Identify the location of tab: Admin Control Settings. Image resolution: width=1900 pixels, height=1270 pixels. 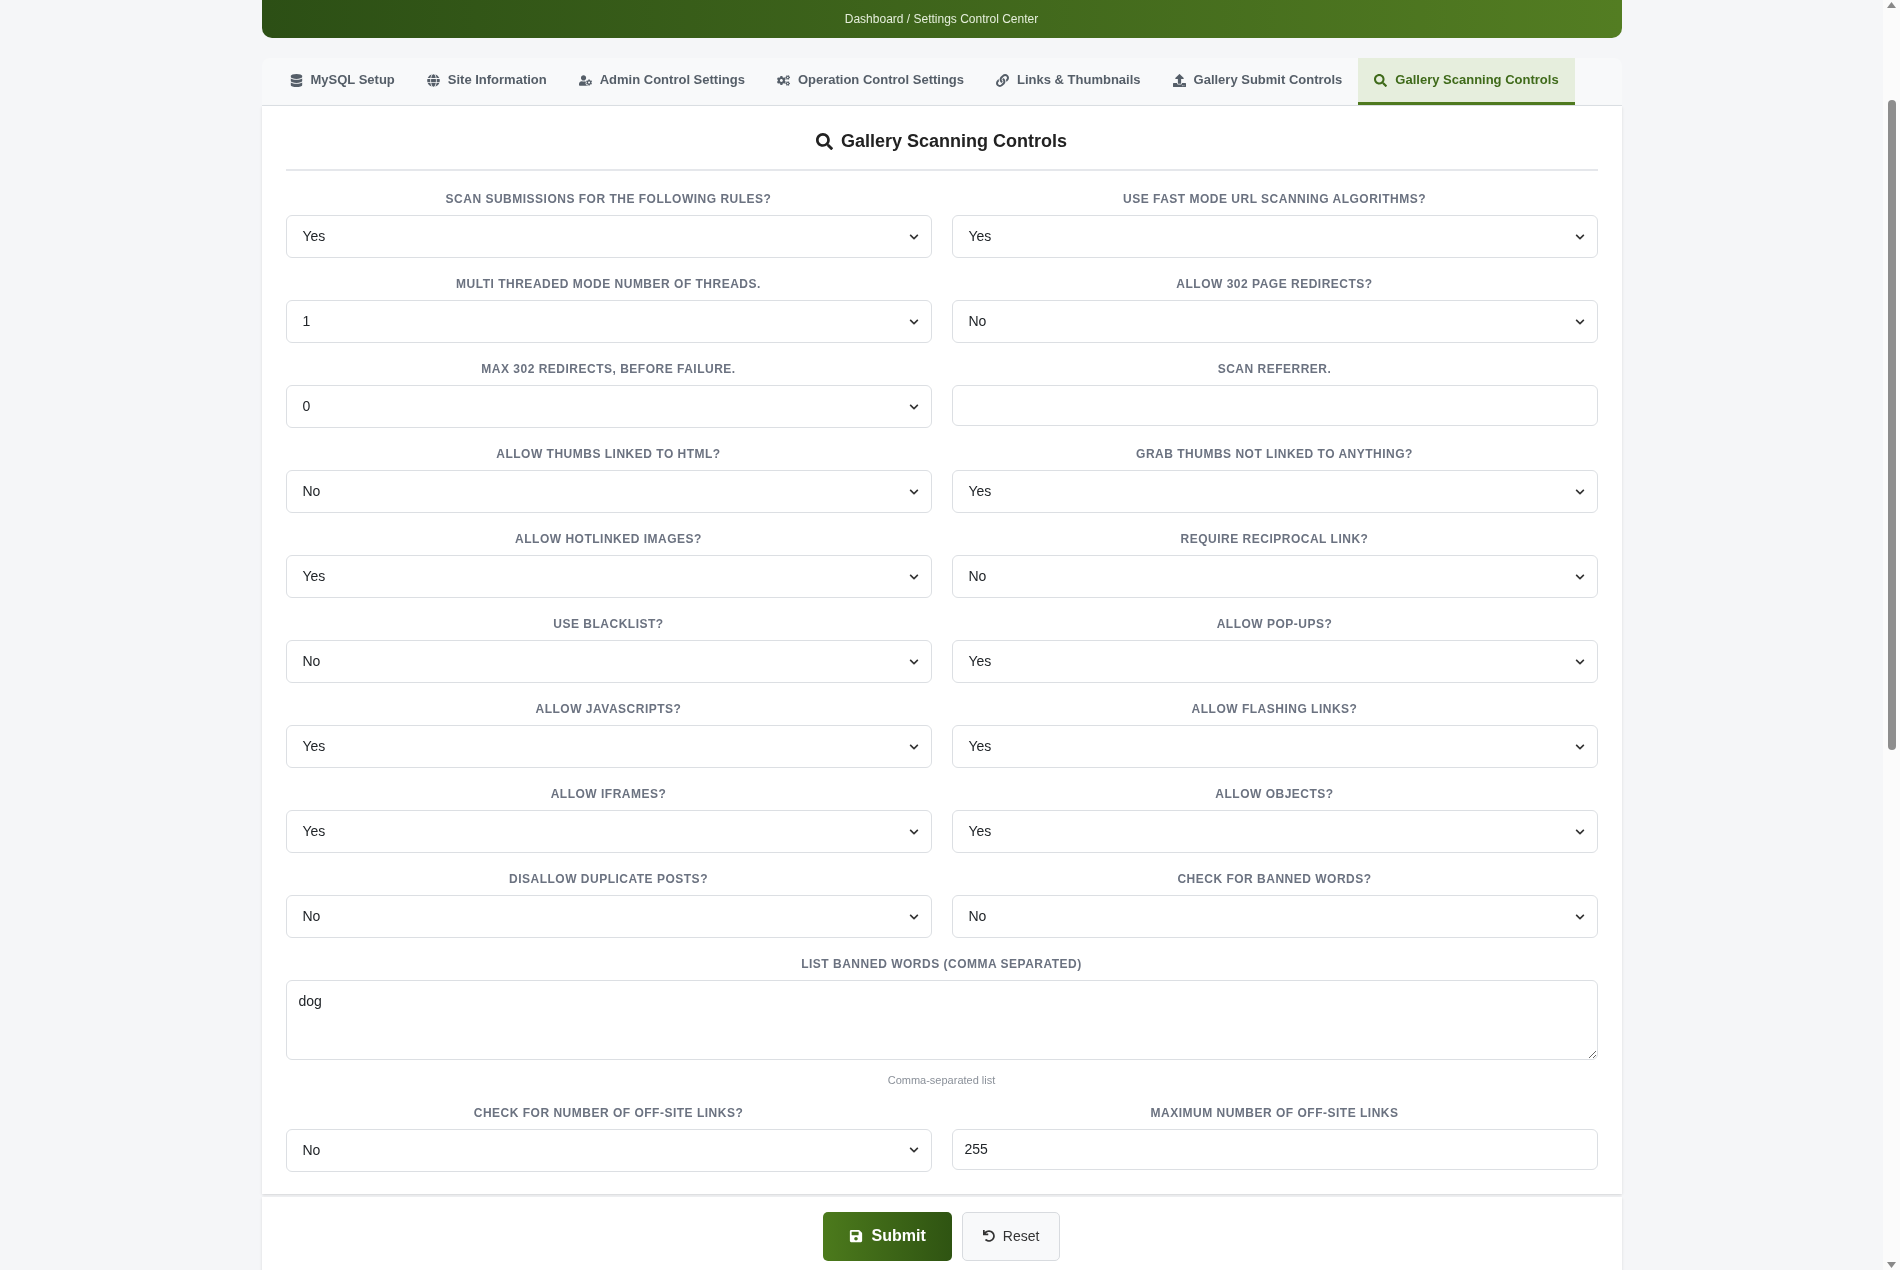
(661, 81).